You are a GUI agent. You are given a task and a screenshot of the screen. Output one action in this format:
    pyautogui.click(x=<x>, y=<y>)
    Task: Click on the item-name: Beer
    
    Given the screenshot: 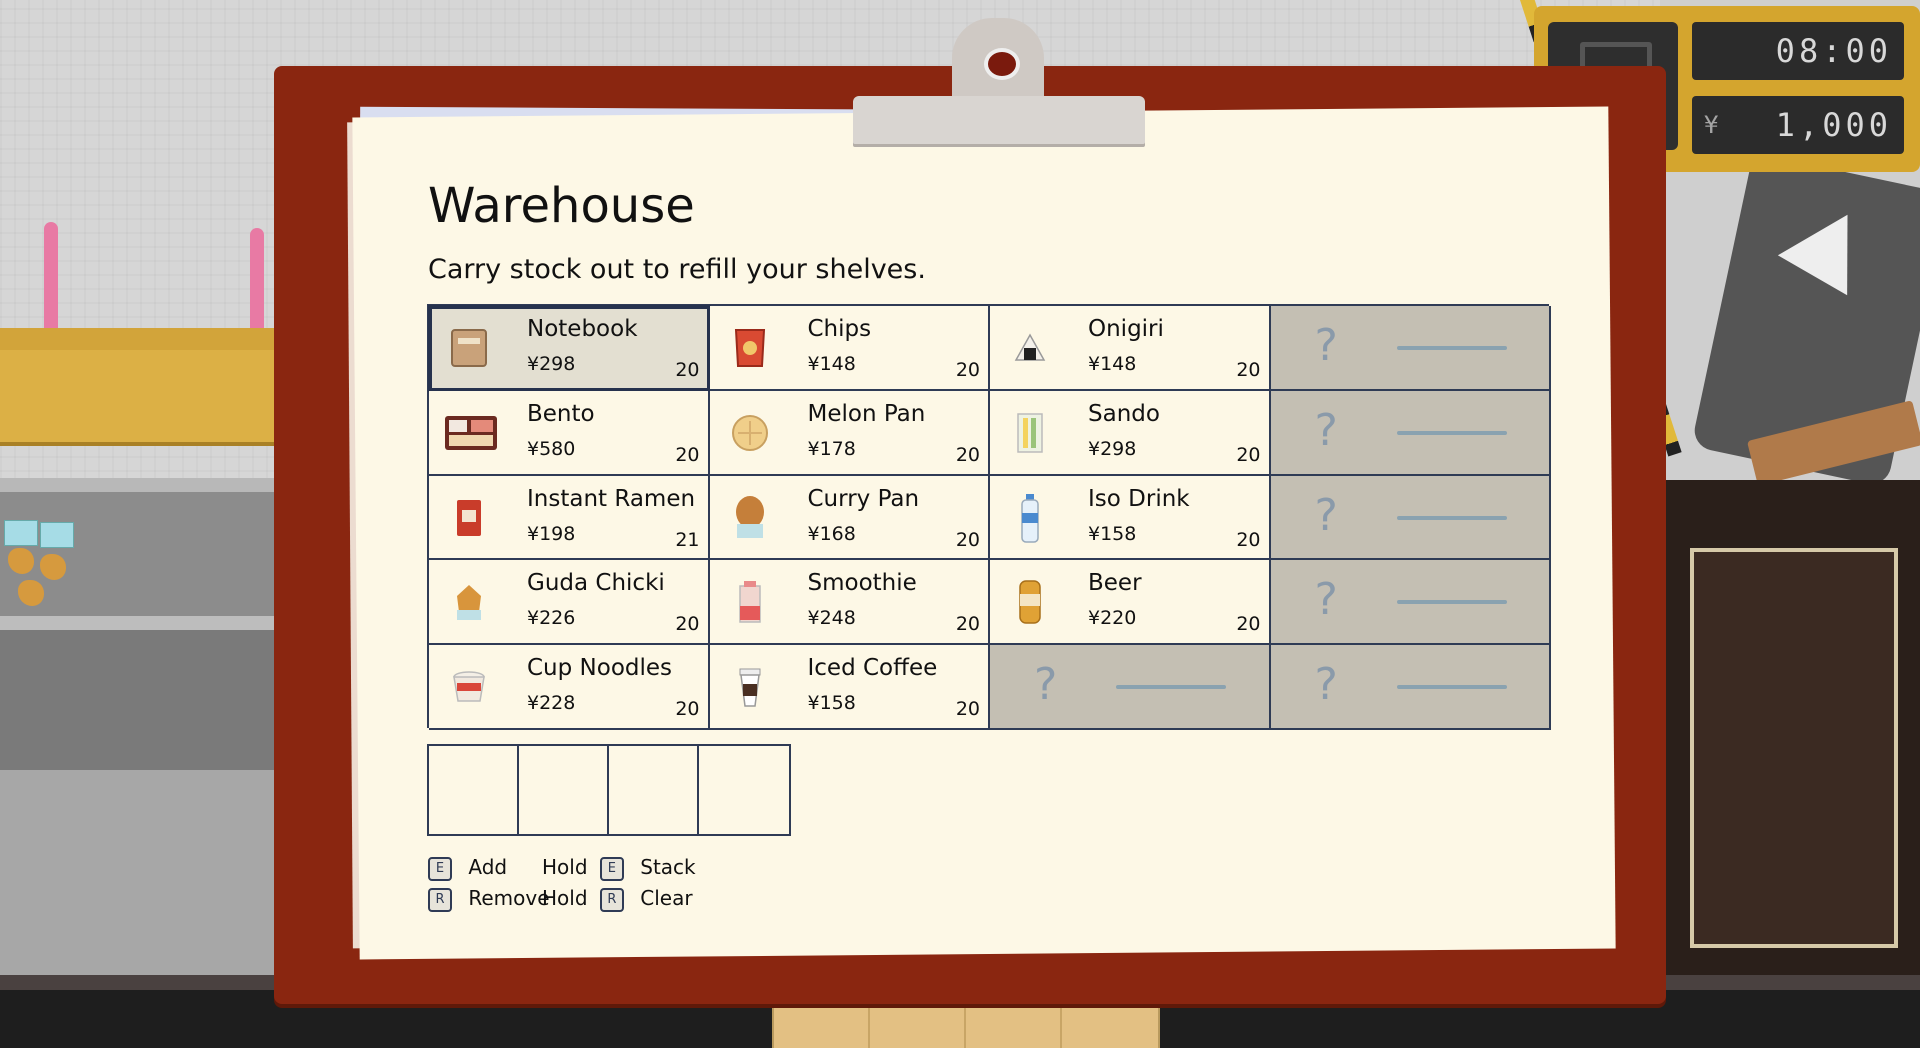 What is the action you would take?
    pyautogui.click(x=1115, y=583)
    